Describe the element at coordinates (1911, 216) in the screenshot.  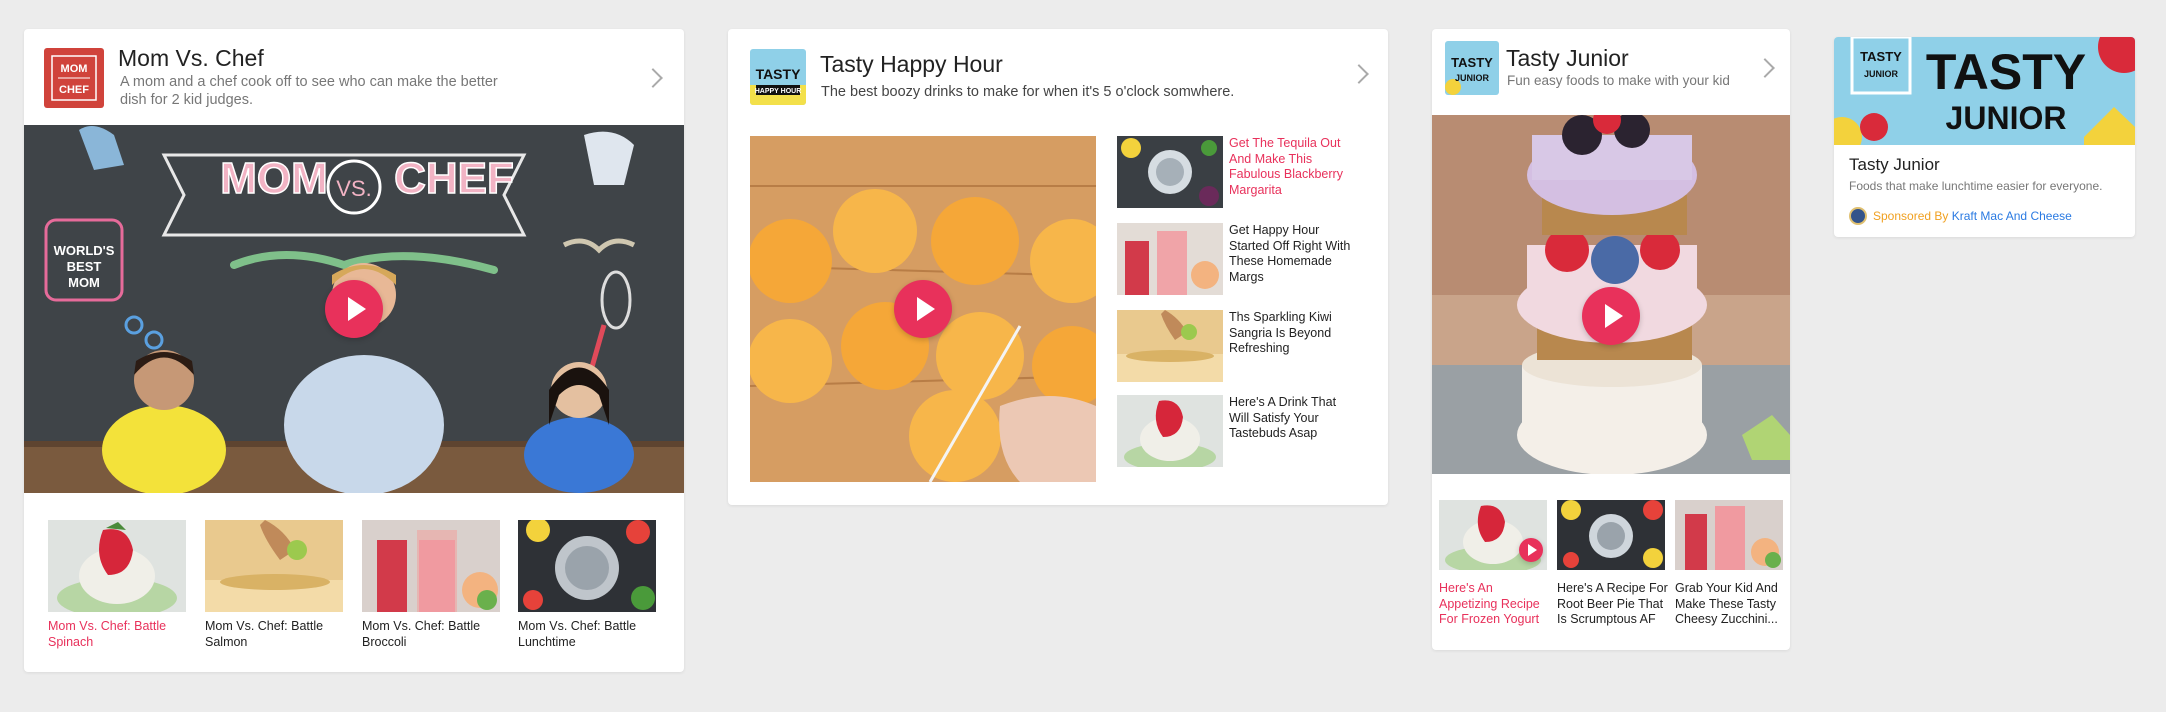
I see `sponsored-label: Sponsored By` at that location.